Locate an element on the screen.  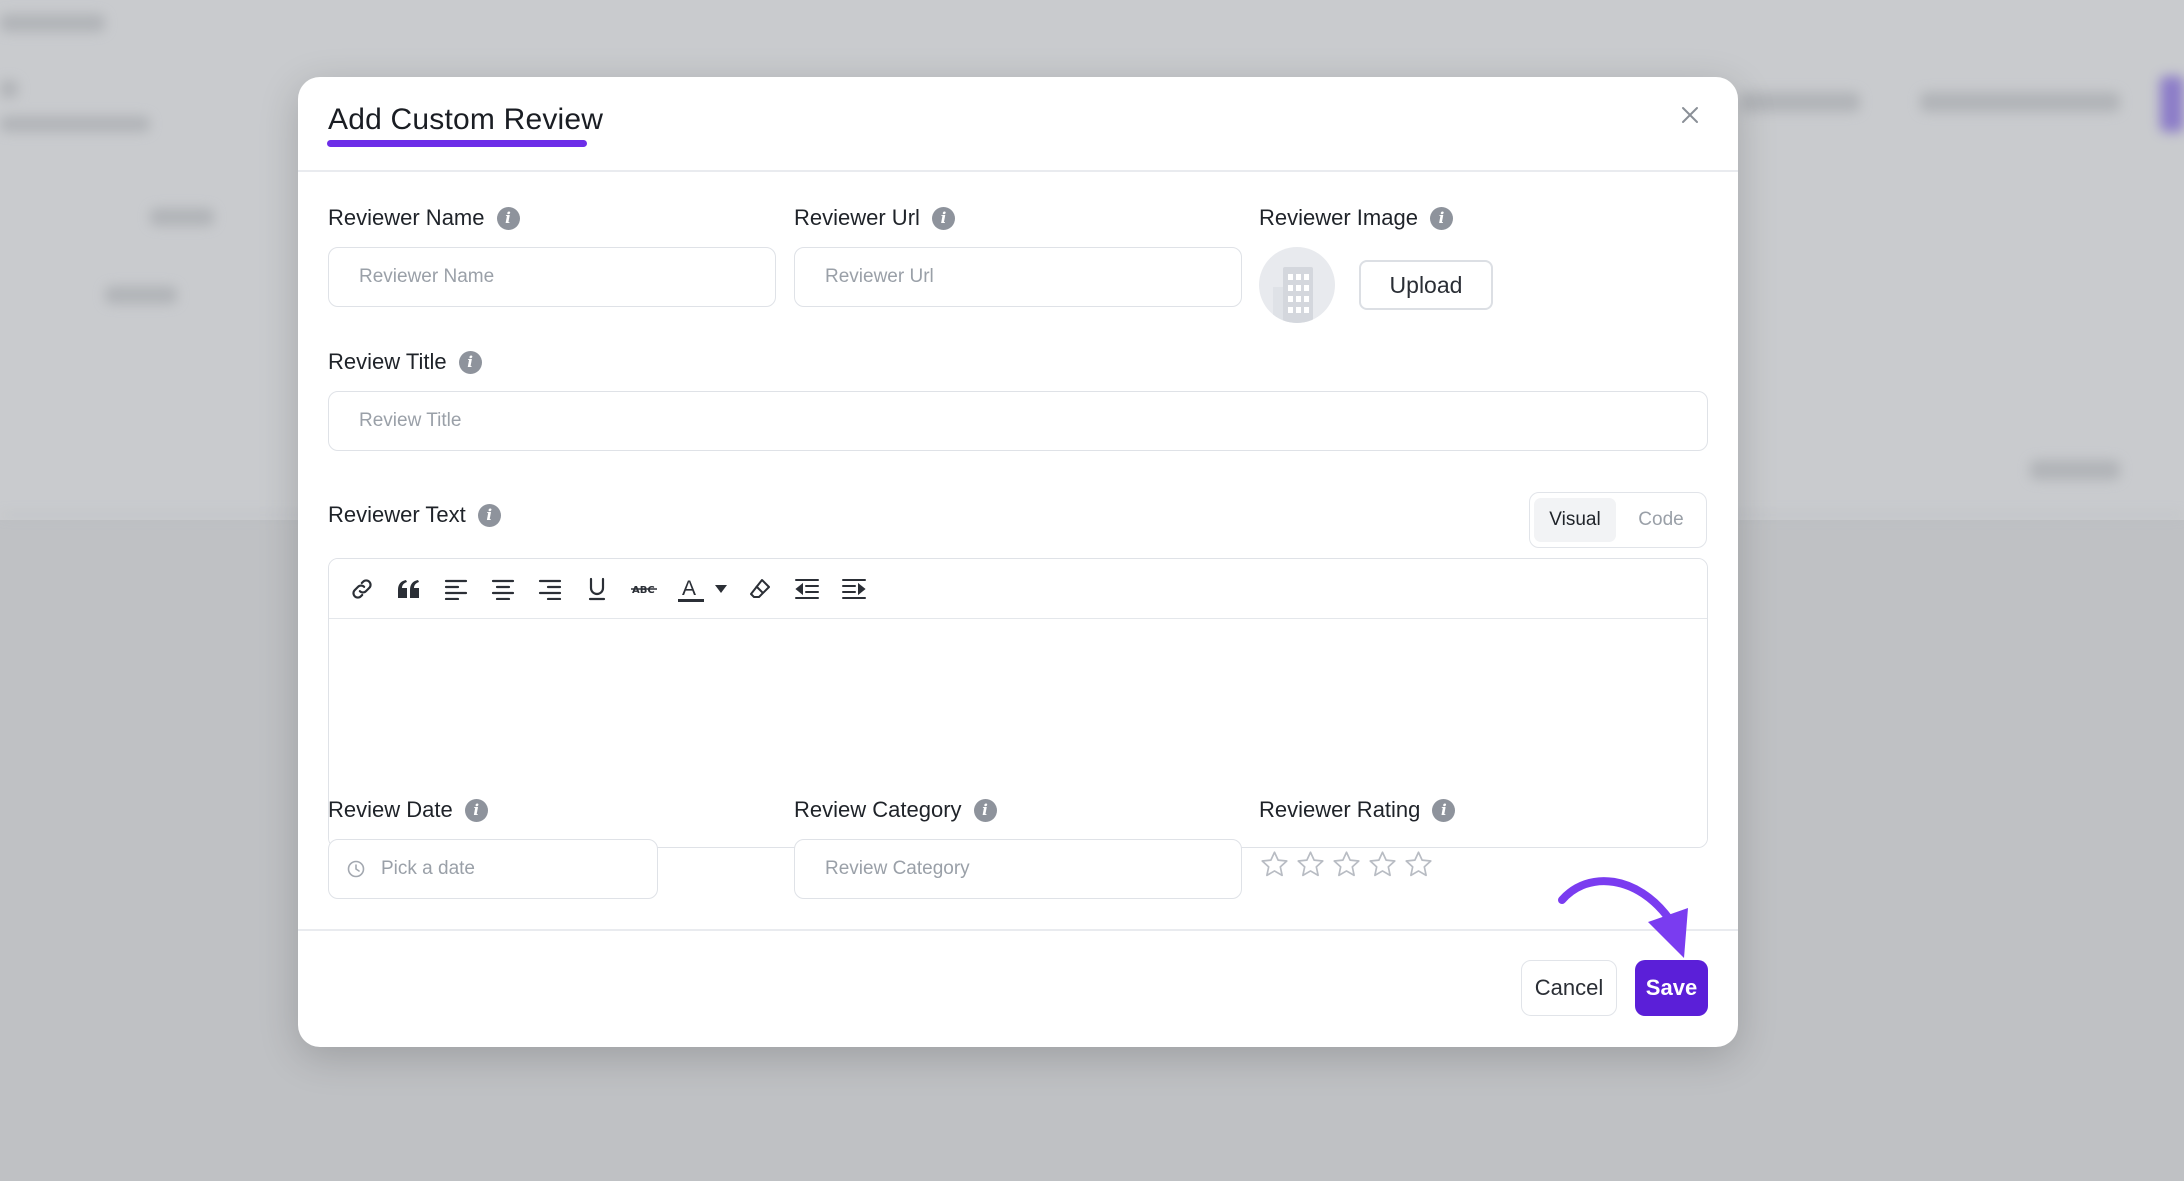
reviewer-url-label: Reviewer Url i is located at coordinates (874, 218).